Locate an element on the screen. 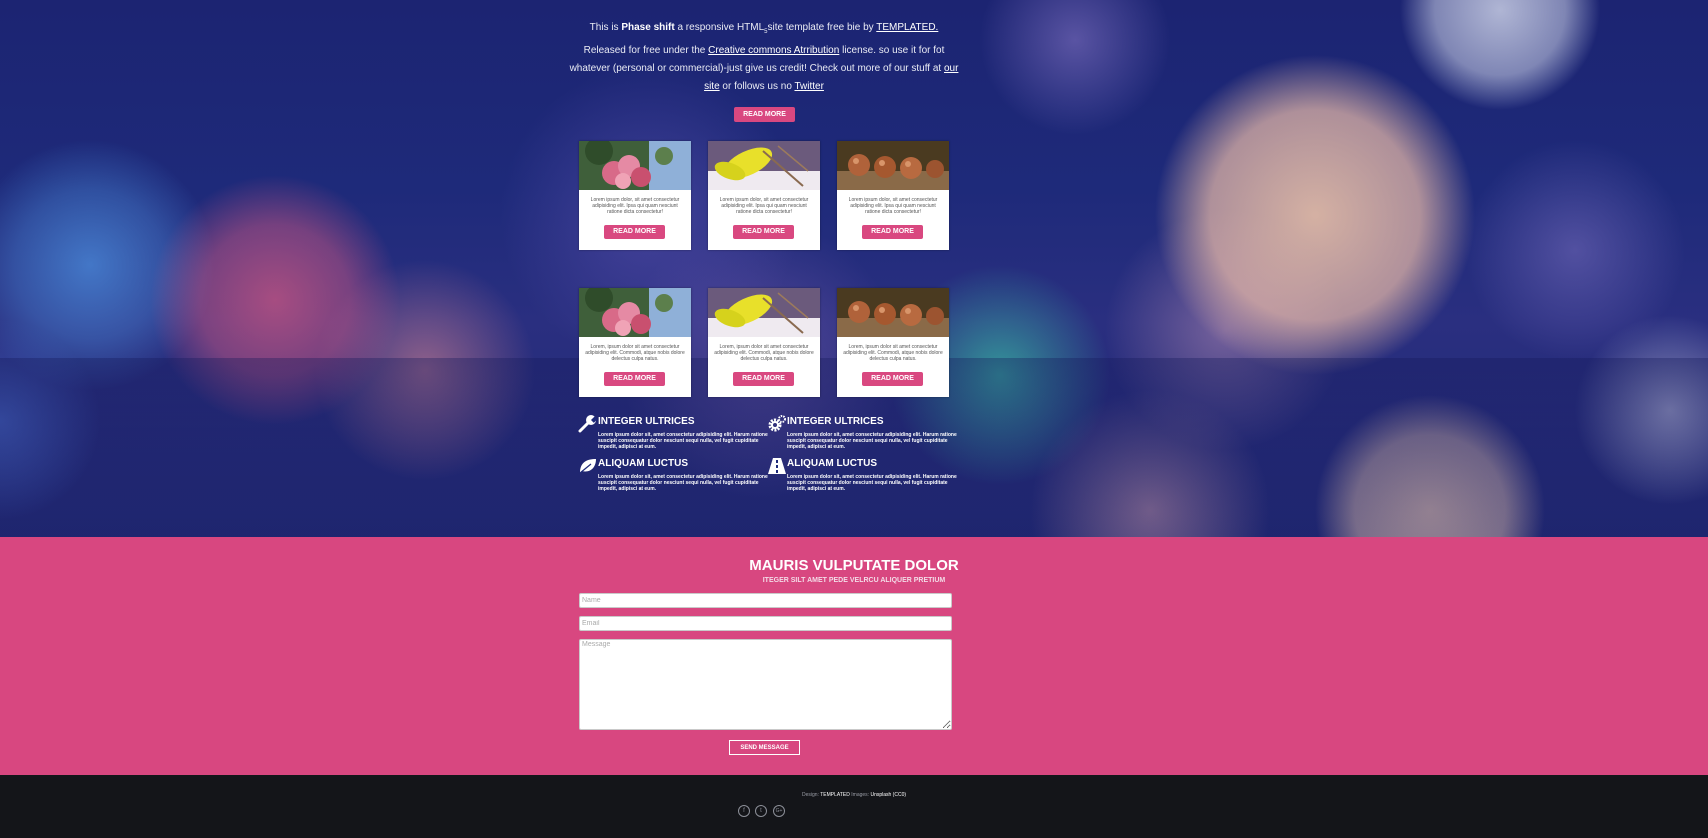 Image resolution: width=1708 pixels, height=838 pixels. email-field is located at coordinates (765, 623).